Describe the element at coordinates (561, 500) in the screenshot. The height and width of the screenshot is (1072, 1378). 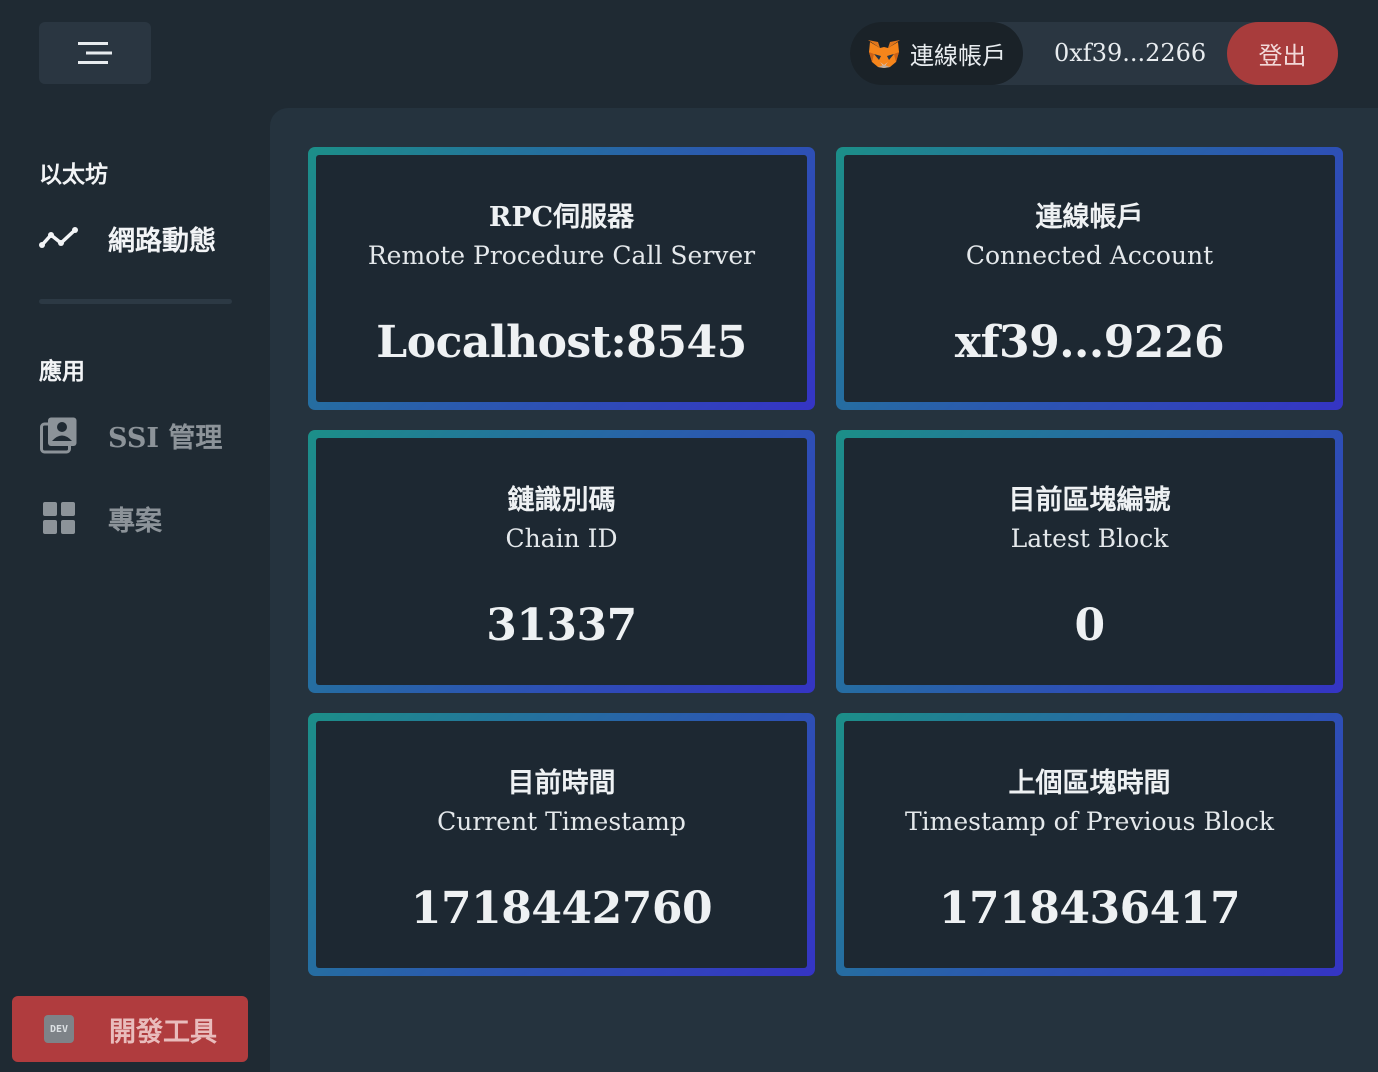
I see `card-title: 鏈識別碼` at that location.